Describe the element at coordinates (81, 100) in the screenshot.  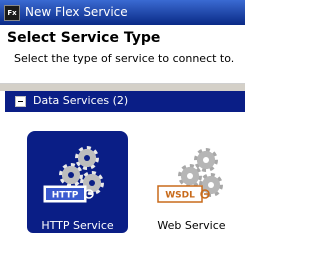
I see `section-title: Data Services (2)` at that location.